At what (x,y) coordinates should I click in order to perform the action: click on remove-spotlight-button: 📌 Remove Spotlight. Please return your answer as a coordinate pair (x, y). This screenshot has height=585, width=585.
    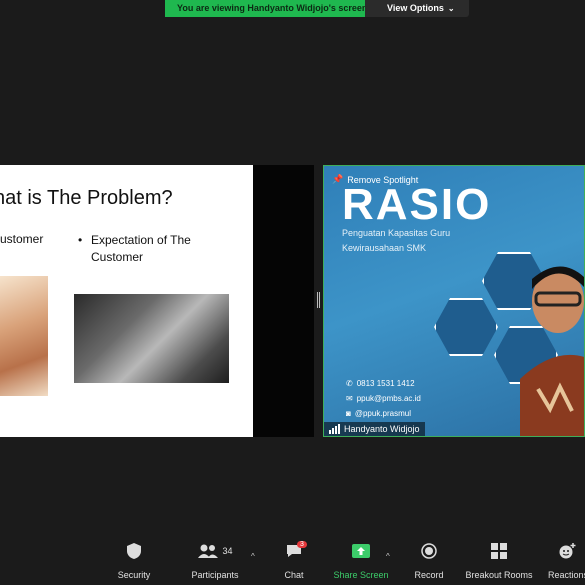
    Looking at the image, I should click on (375, 179).